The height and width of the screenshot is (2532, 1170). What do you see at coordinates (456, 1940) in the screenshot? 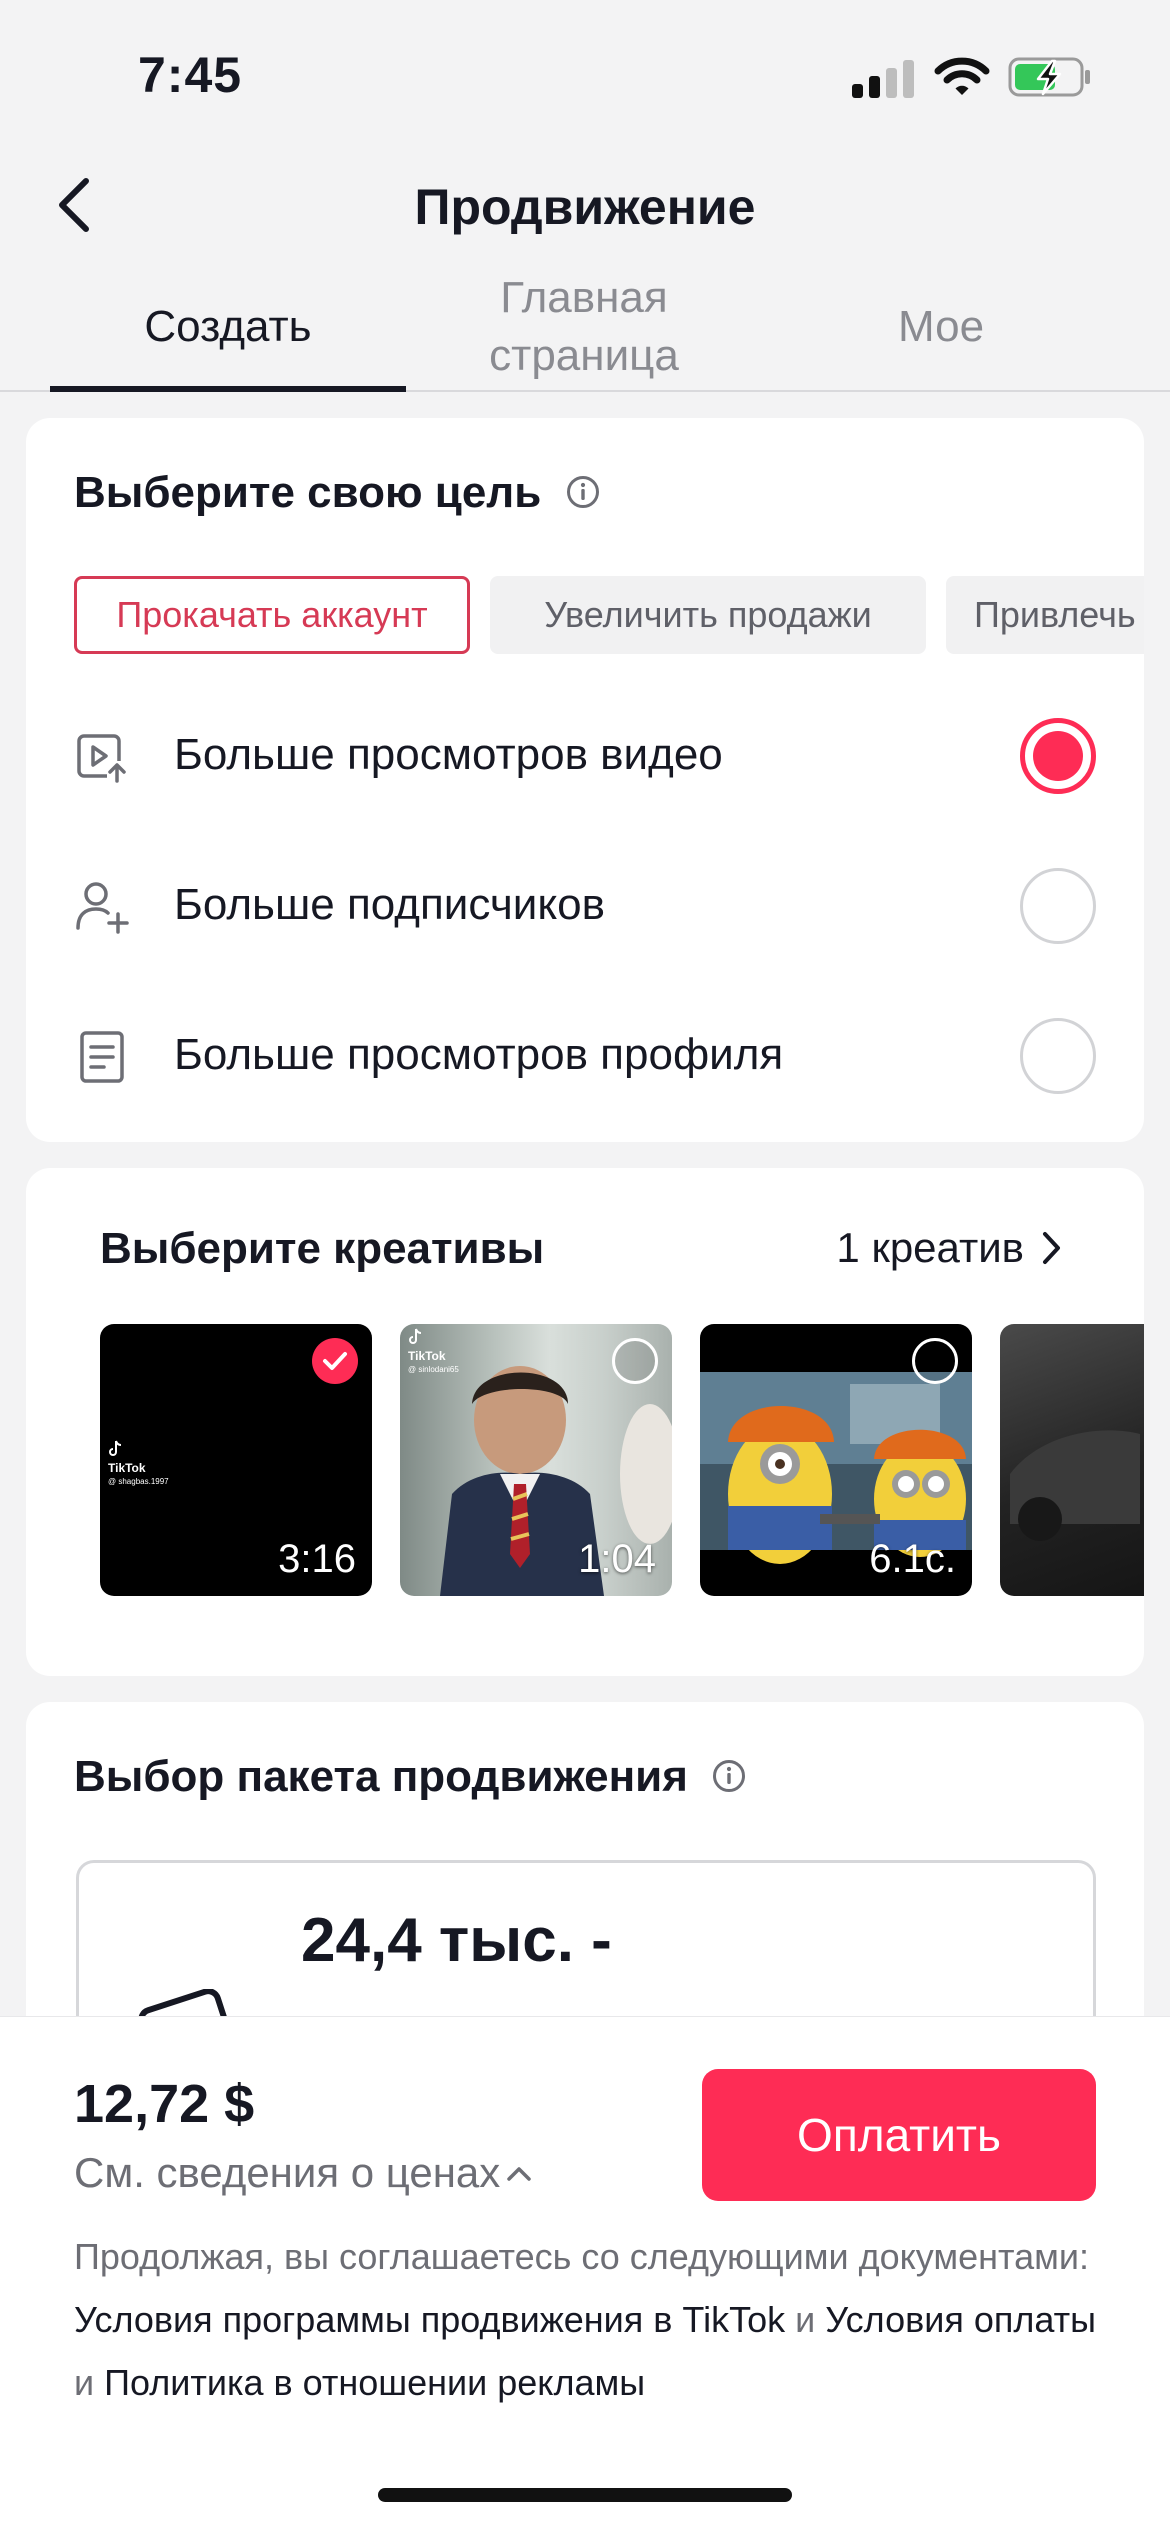
I see `package-reach: 24,4 тыс. -` at bounding box center [456, 1940].